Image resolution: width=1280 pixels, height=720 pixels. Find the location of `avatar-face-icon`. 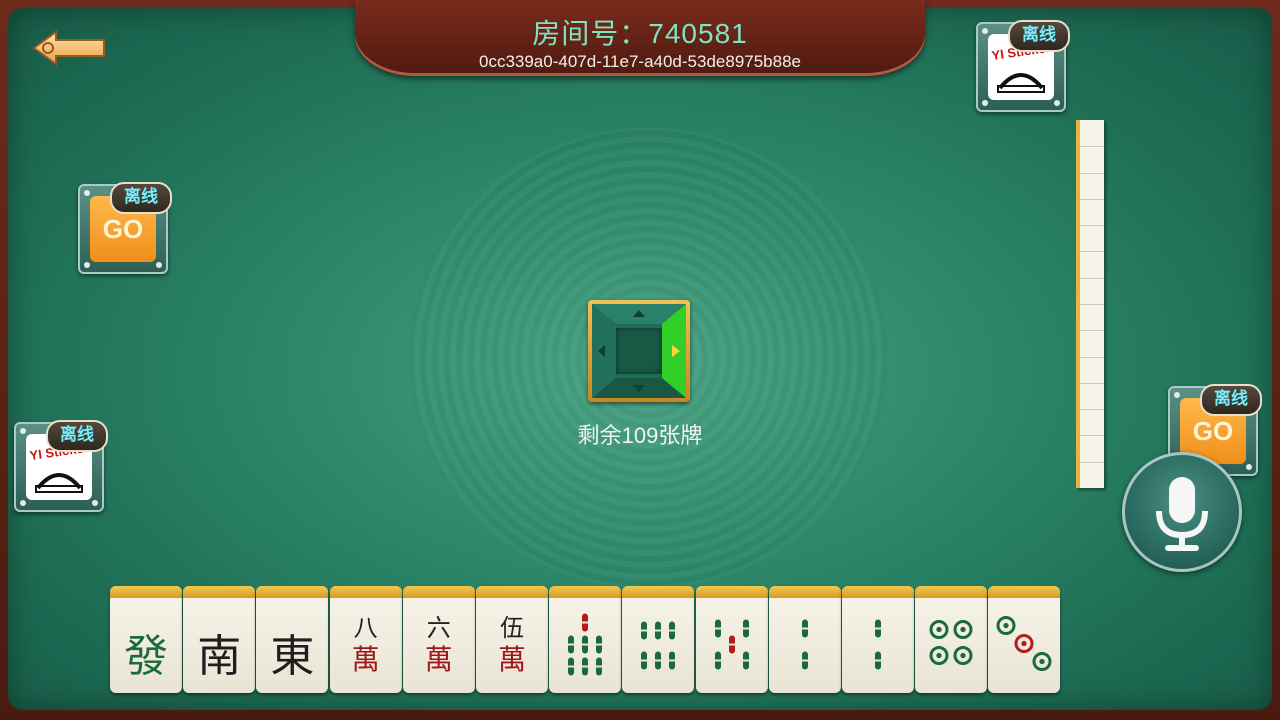

avatar-face-icon is located at coordinates (1021, 83).